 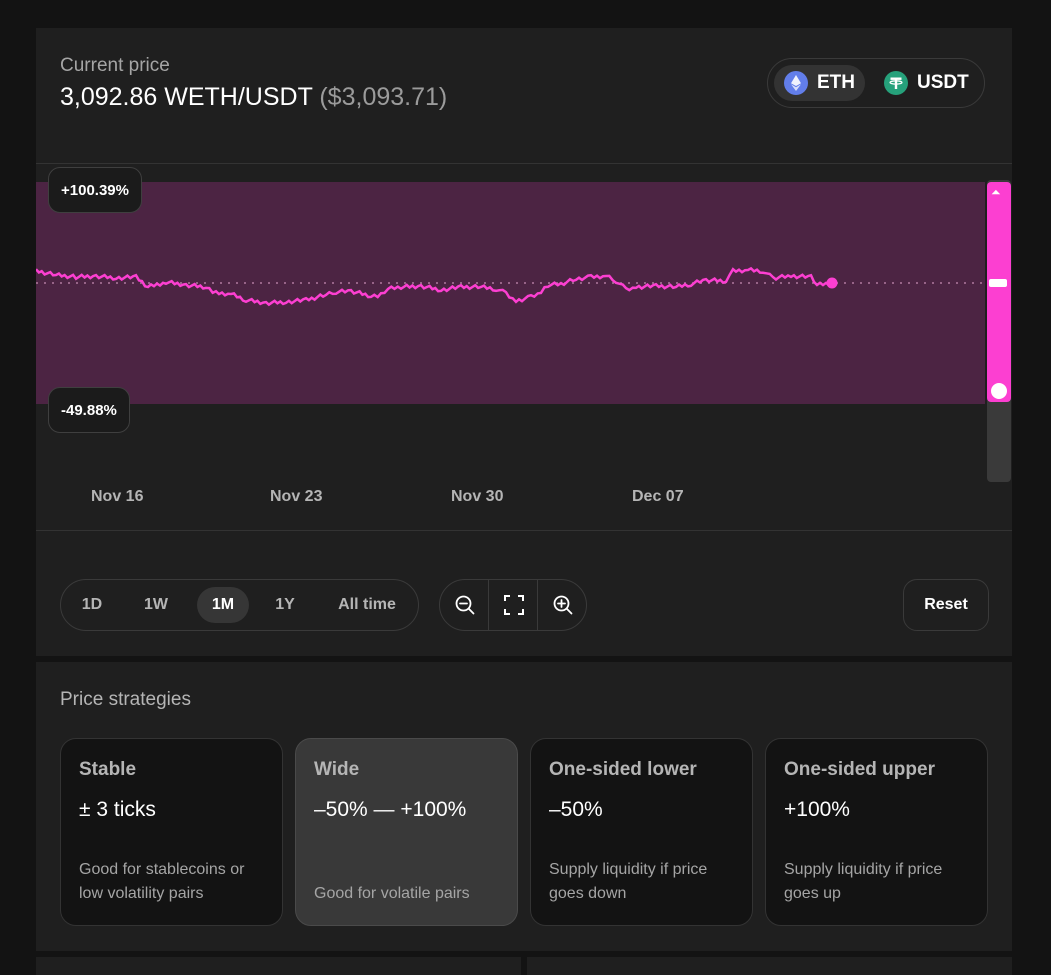 I want to click on bottom-panel-left, so click(x=278, y=966).